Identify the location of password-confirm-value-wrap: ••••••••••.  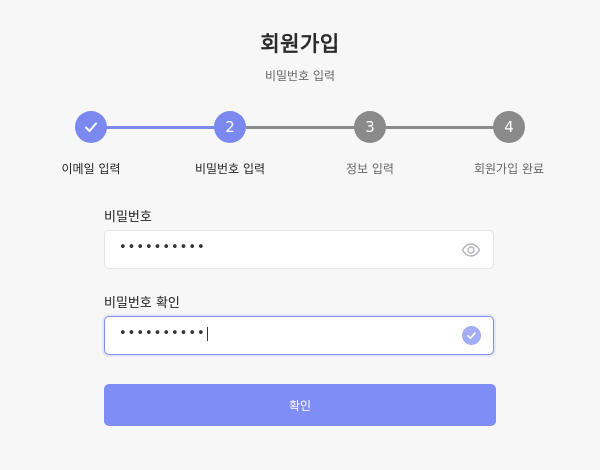
(163, 333).